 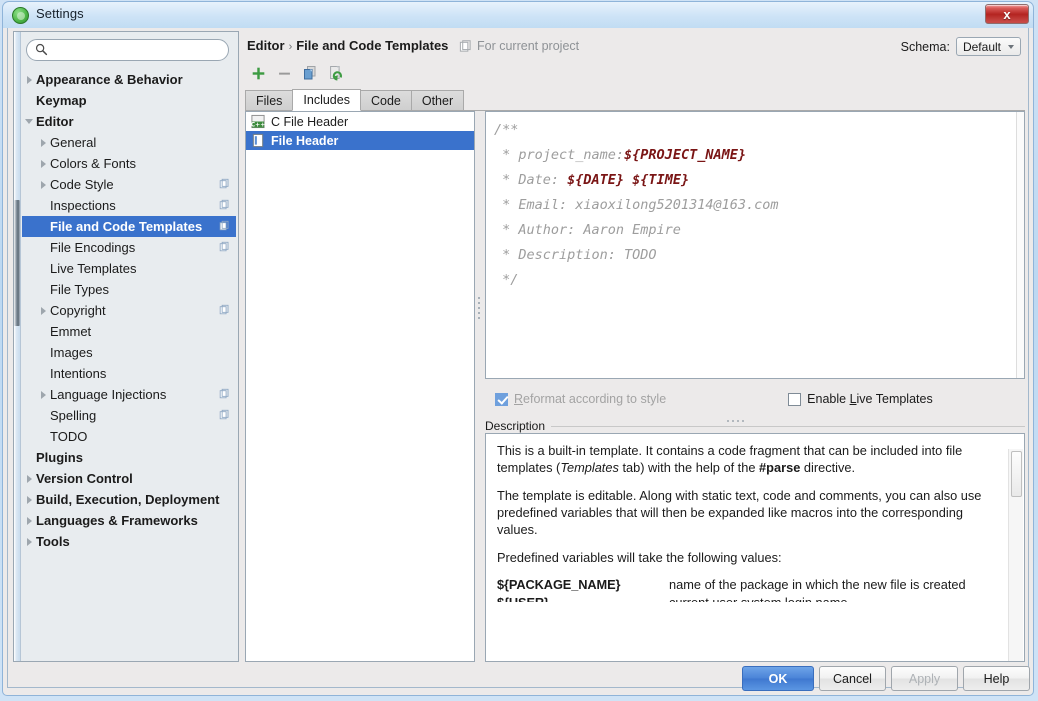 What do you see at coordinates (1007, 14) in the screenshot?
I see `close-button: x` at bounding box center [1007, 14].